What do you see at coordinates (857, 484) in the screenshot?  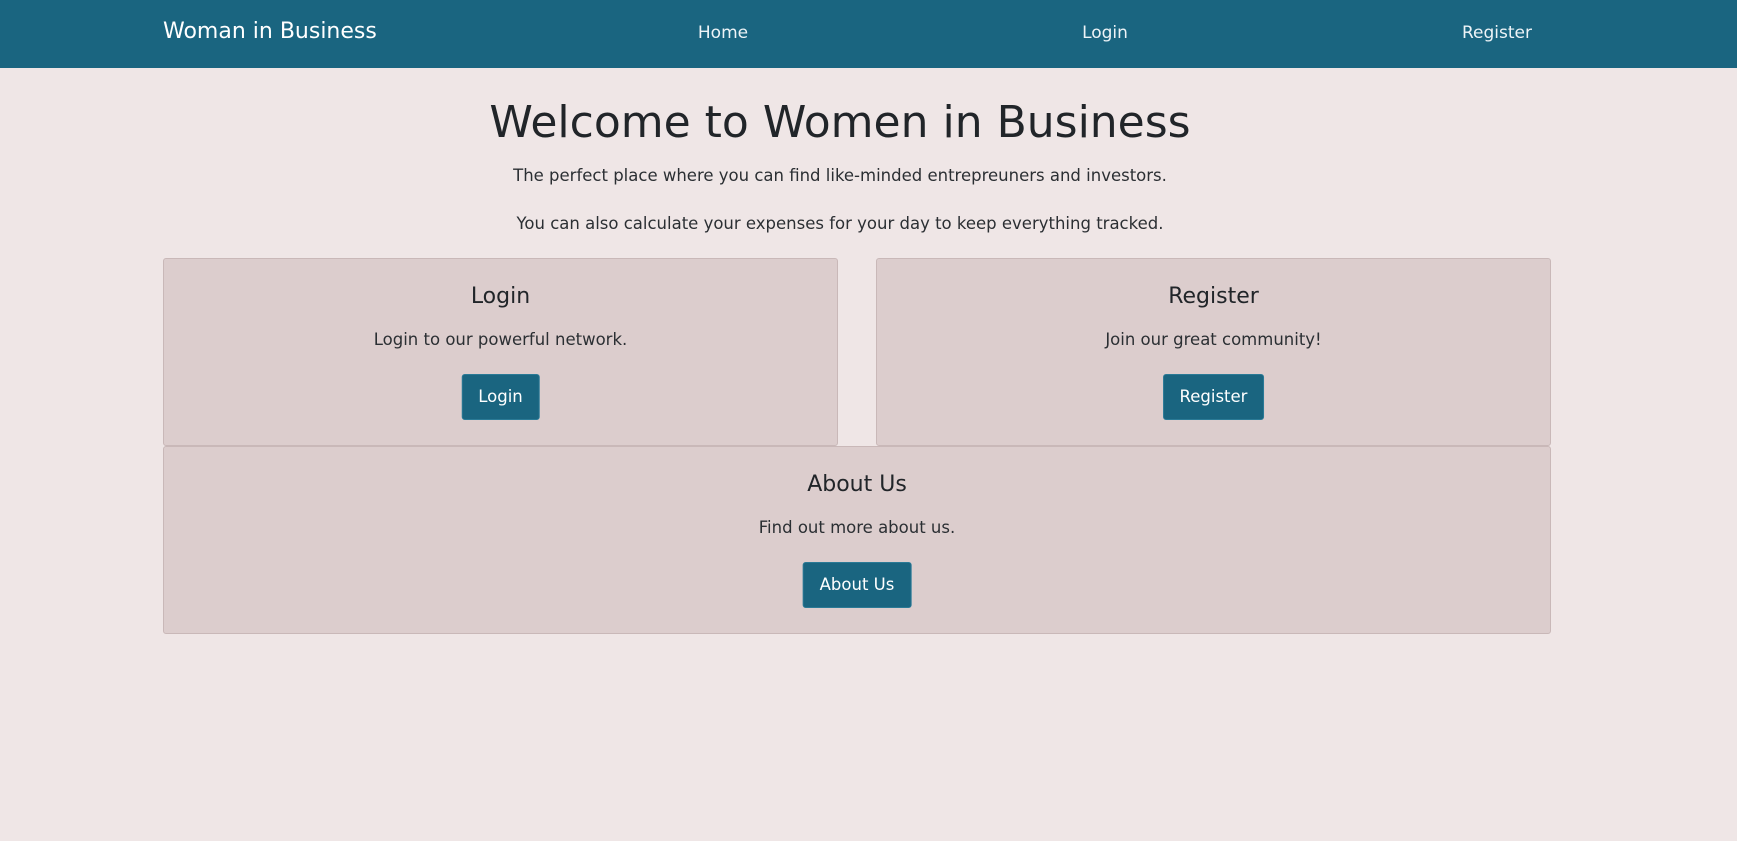 I see `about-card-title: About Us` at bounding box center [857, 484].